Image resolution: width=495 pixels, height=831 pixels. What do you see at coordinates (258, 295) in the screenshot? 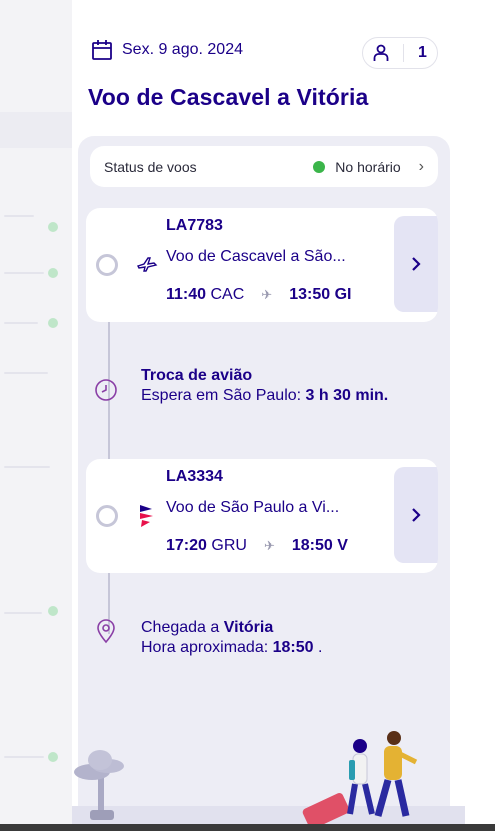
I see `flight-times: 11:40 CAC ✈ 13:50 GI` at bounding box center [258, 295].